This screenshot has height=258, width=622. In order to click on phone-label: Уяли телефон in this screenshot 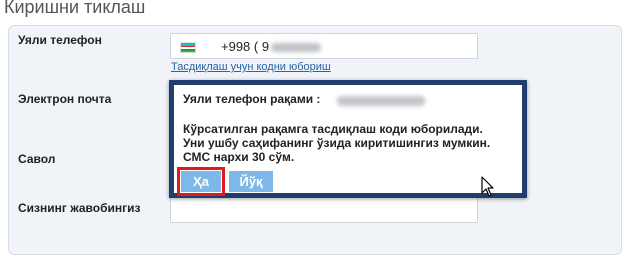, I will do `click(60, 40)`.